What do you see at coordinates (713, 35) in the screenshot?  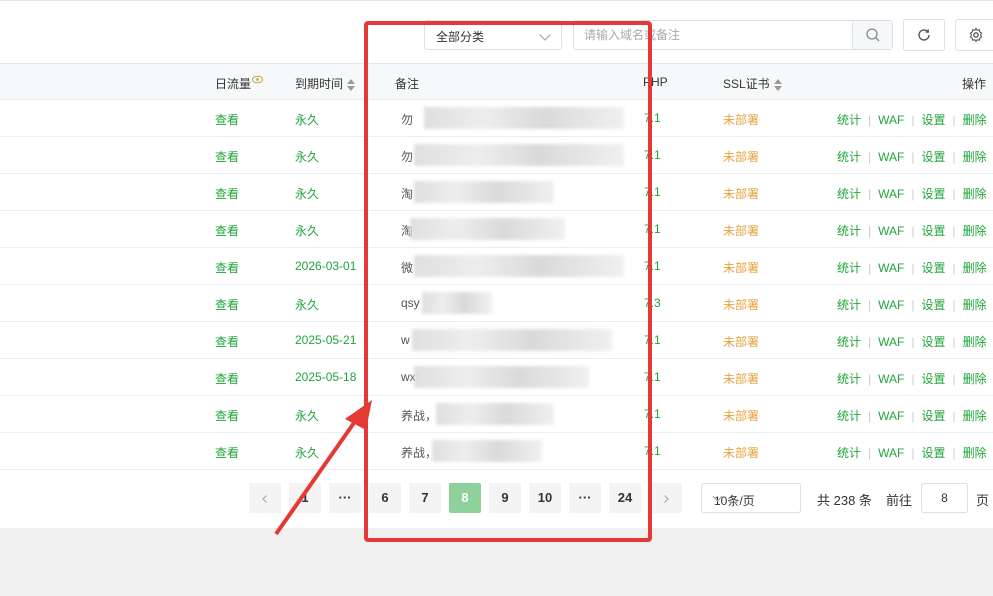 I see `search-input` at bounding box center [713, 35].